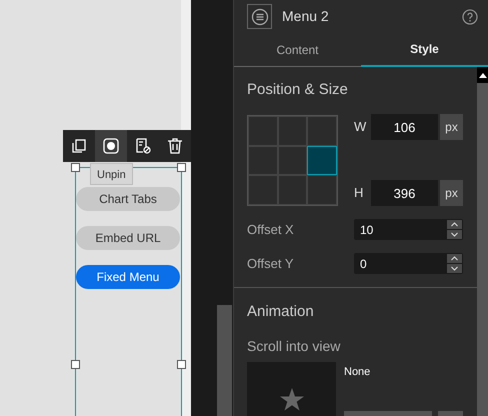  I want to click on number-field: 396, so click(404, 193).